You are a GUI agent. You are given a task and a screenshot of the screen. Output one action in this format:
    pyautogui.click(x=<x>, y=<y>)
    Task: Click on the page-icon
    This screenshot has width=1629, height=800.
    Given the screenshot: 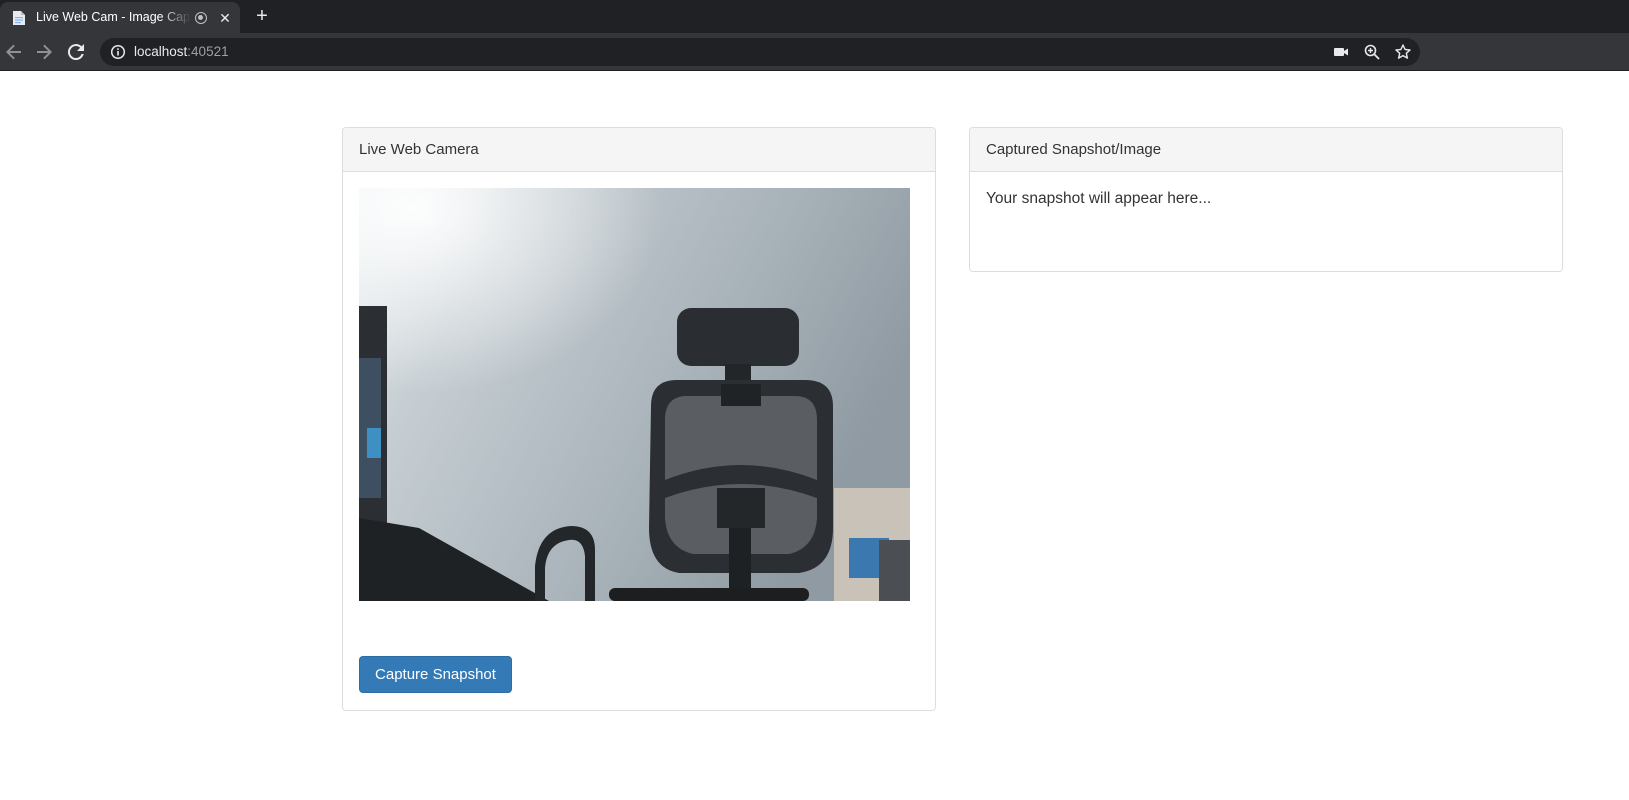 What is the action you would take?
    pyautogui.click(x=19, y=18)
    